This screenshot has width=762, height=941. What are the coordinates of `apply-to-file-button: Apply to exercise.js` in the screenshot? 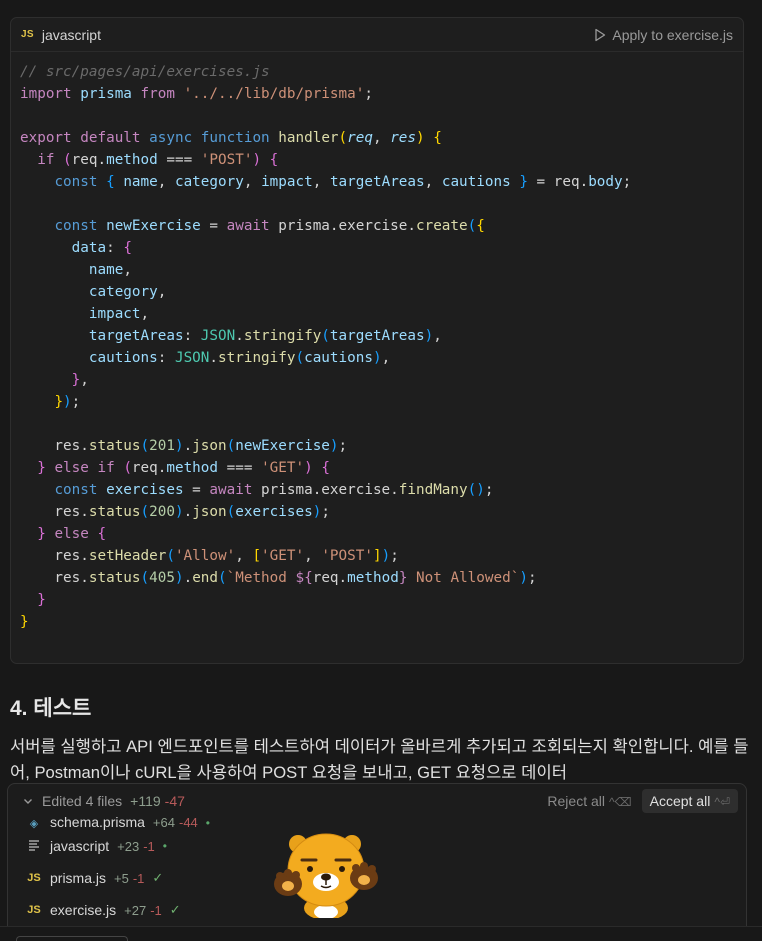 It's located at (663, 35).